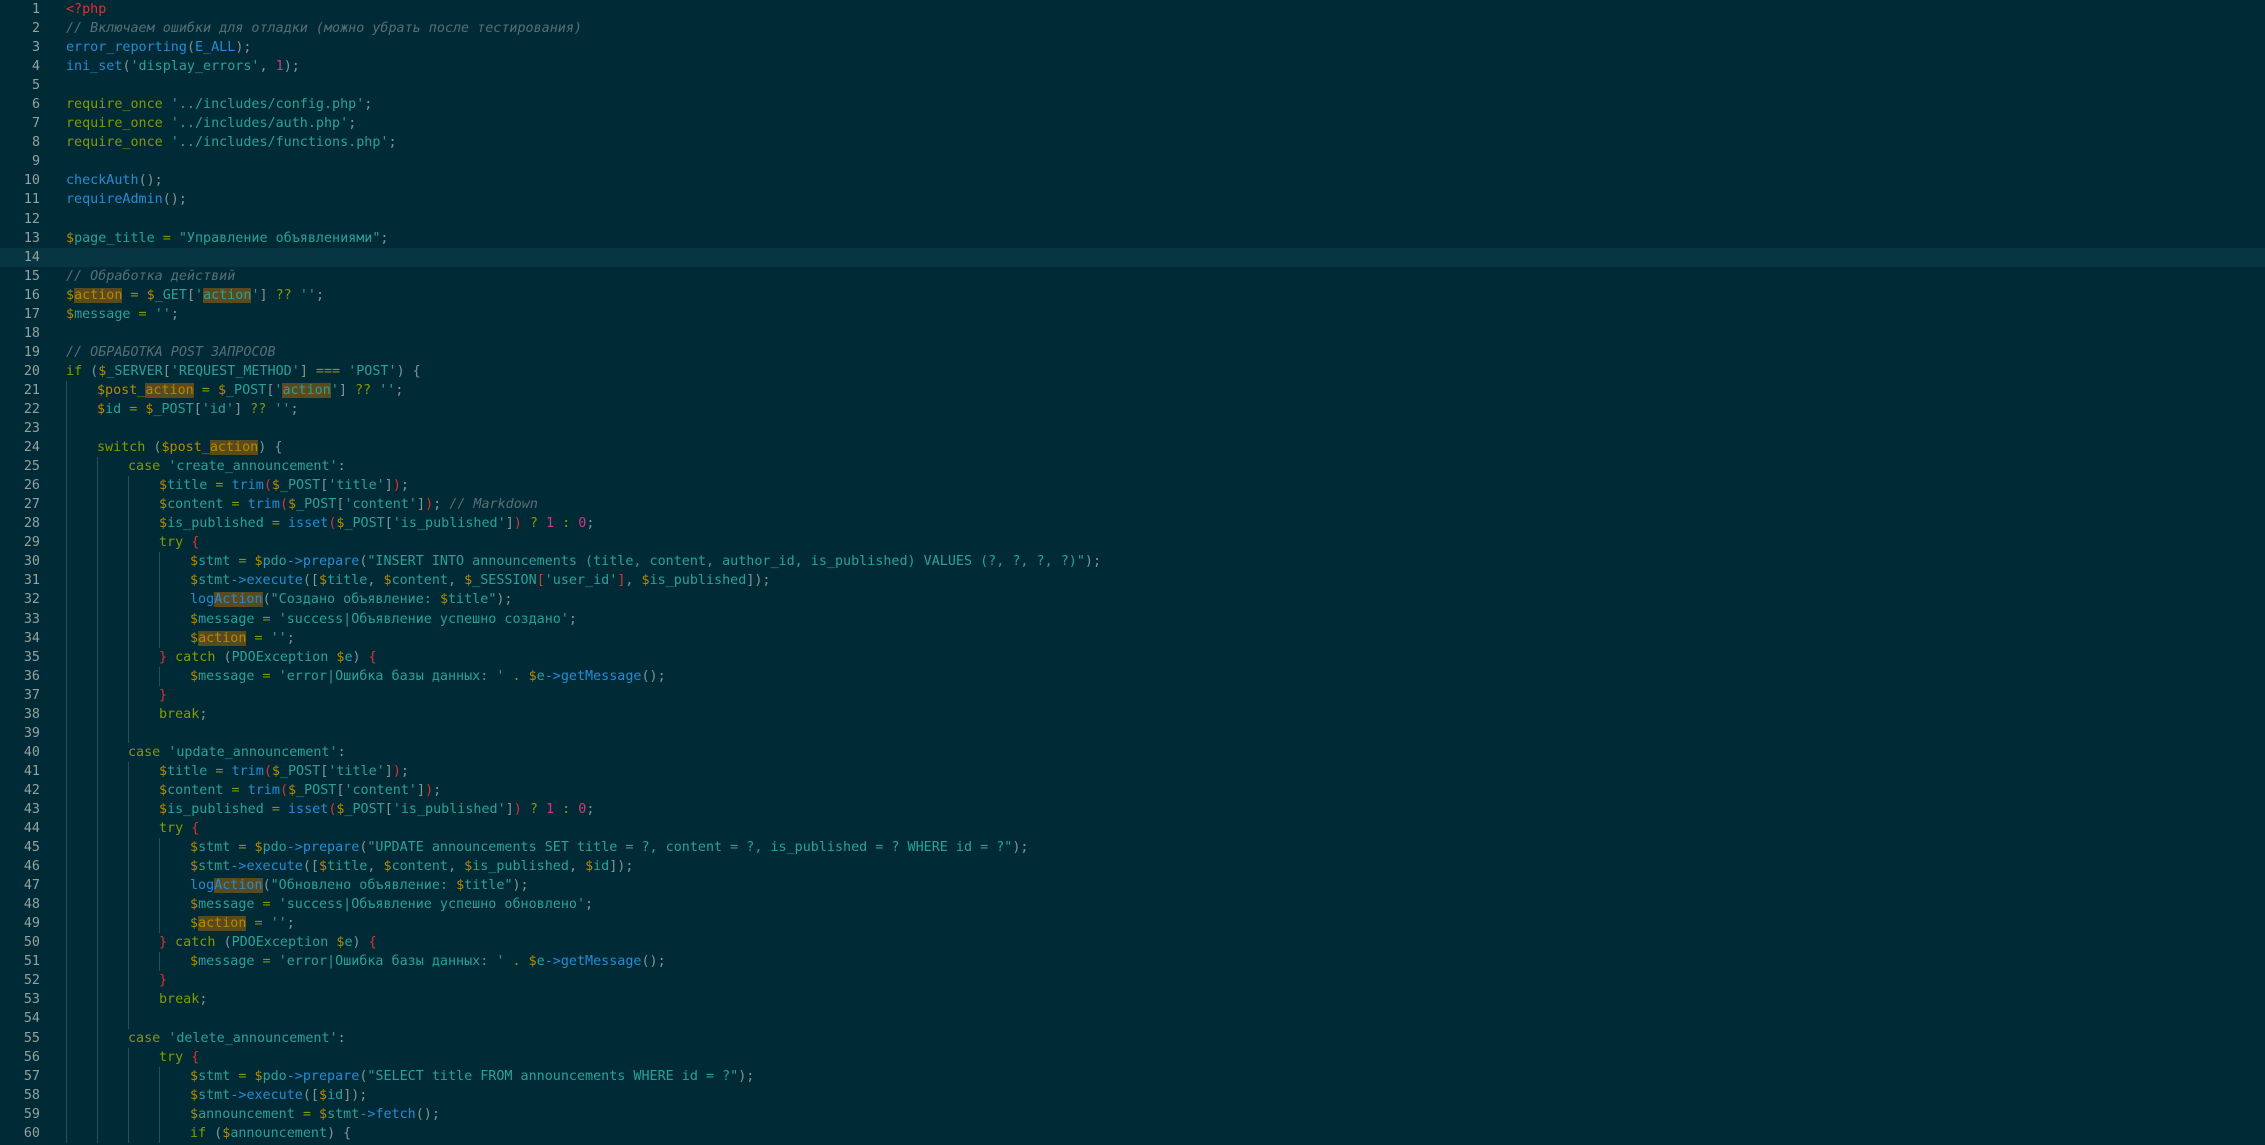 Image resolution: width=2265 pixels, height=1145 pixels. I want to click on code-line: 15 // Обработка действий, so click(1132, 276).